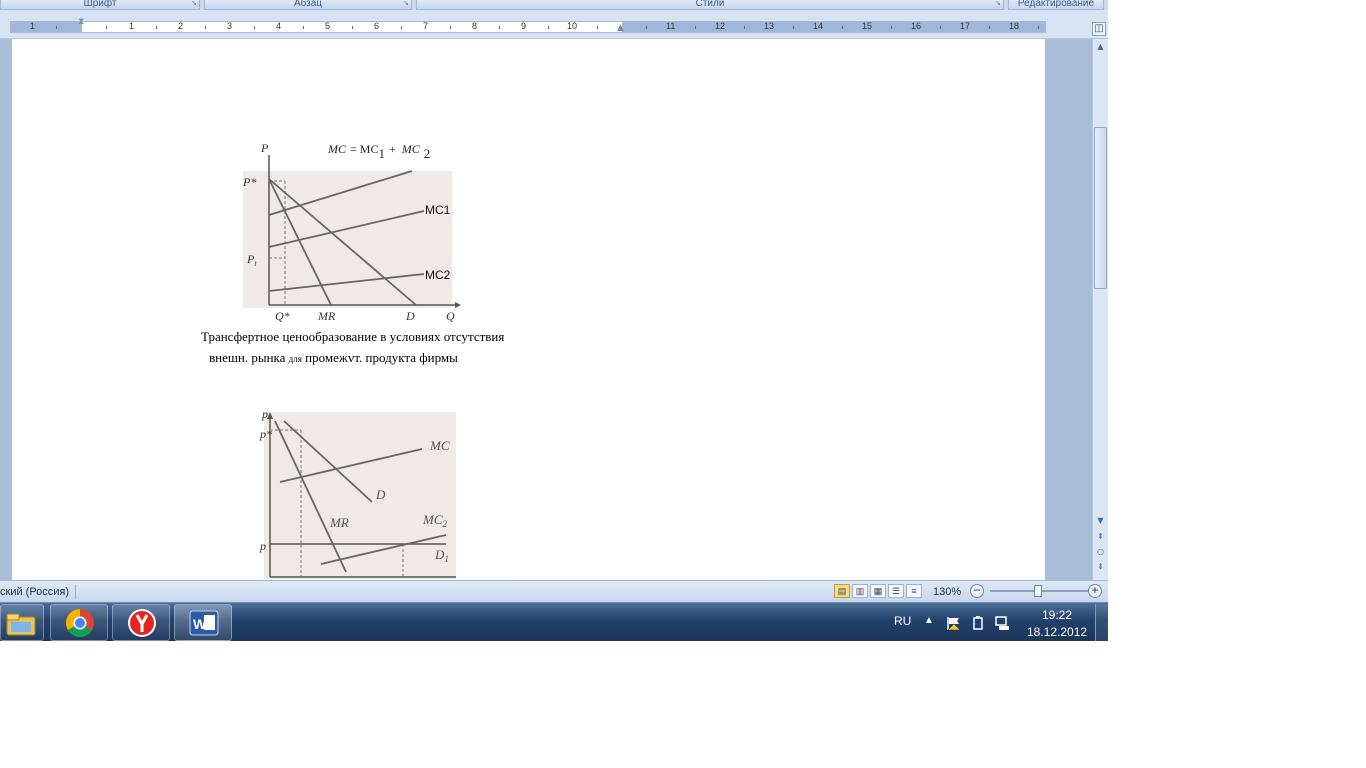 Image resolution: width=1366 pixels, height=768 pixels. I want to click on chrome-icon, so click(80, 623).